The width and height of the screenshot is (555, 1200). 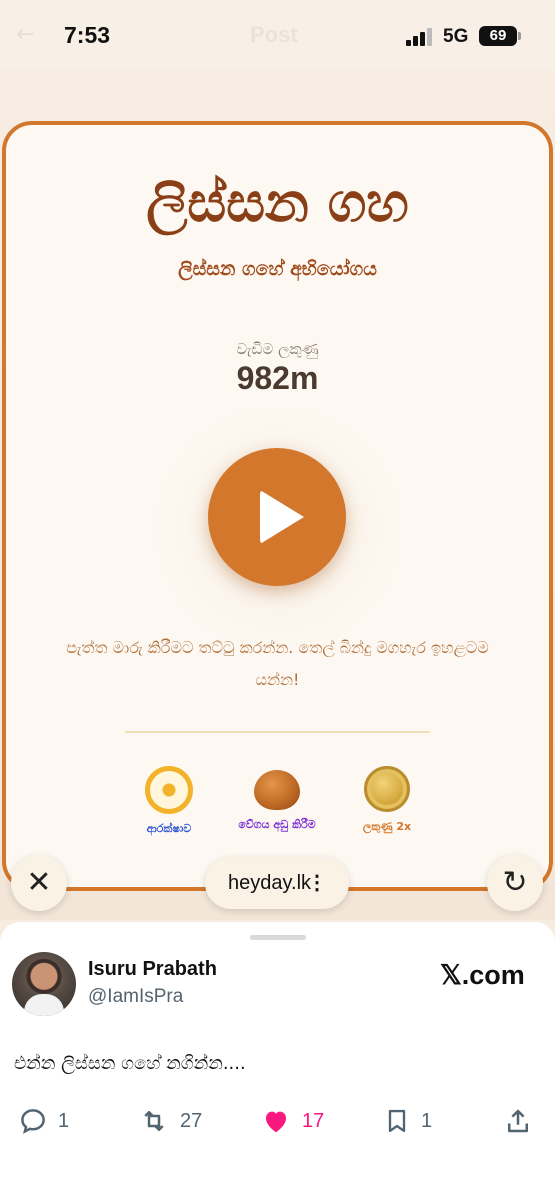 What do you see at coordinates (154, 1120) in the screenshot?
I see `repost-icon` at bounding box center [154, 1120].